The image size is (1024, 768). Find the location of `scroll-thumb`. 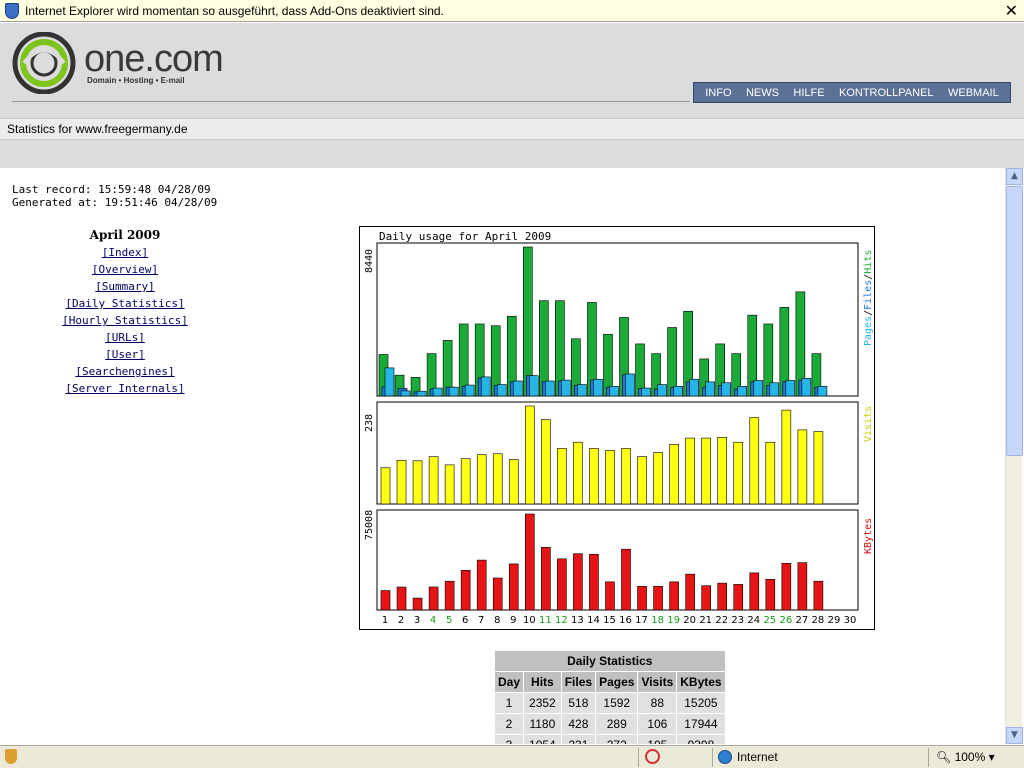

scroll-thumb is located at coordinates (1014, 321).